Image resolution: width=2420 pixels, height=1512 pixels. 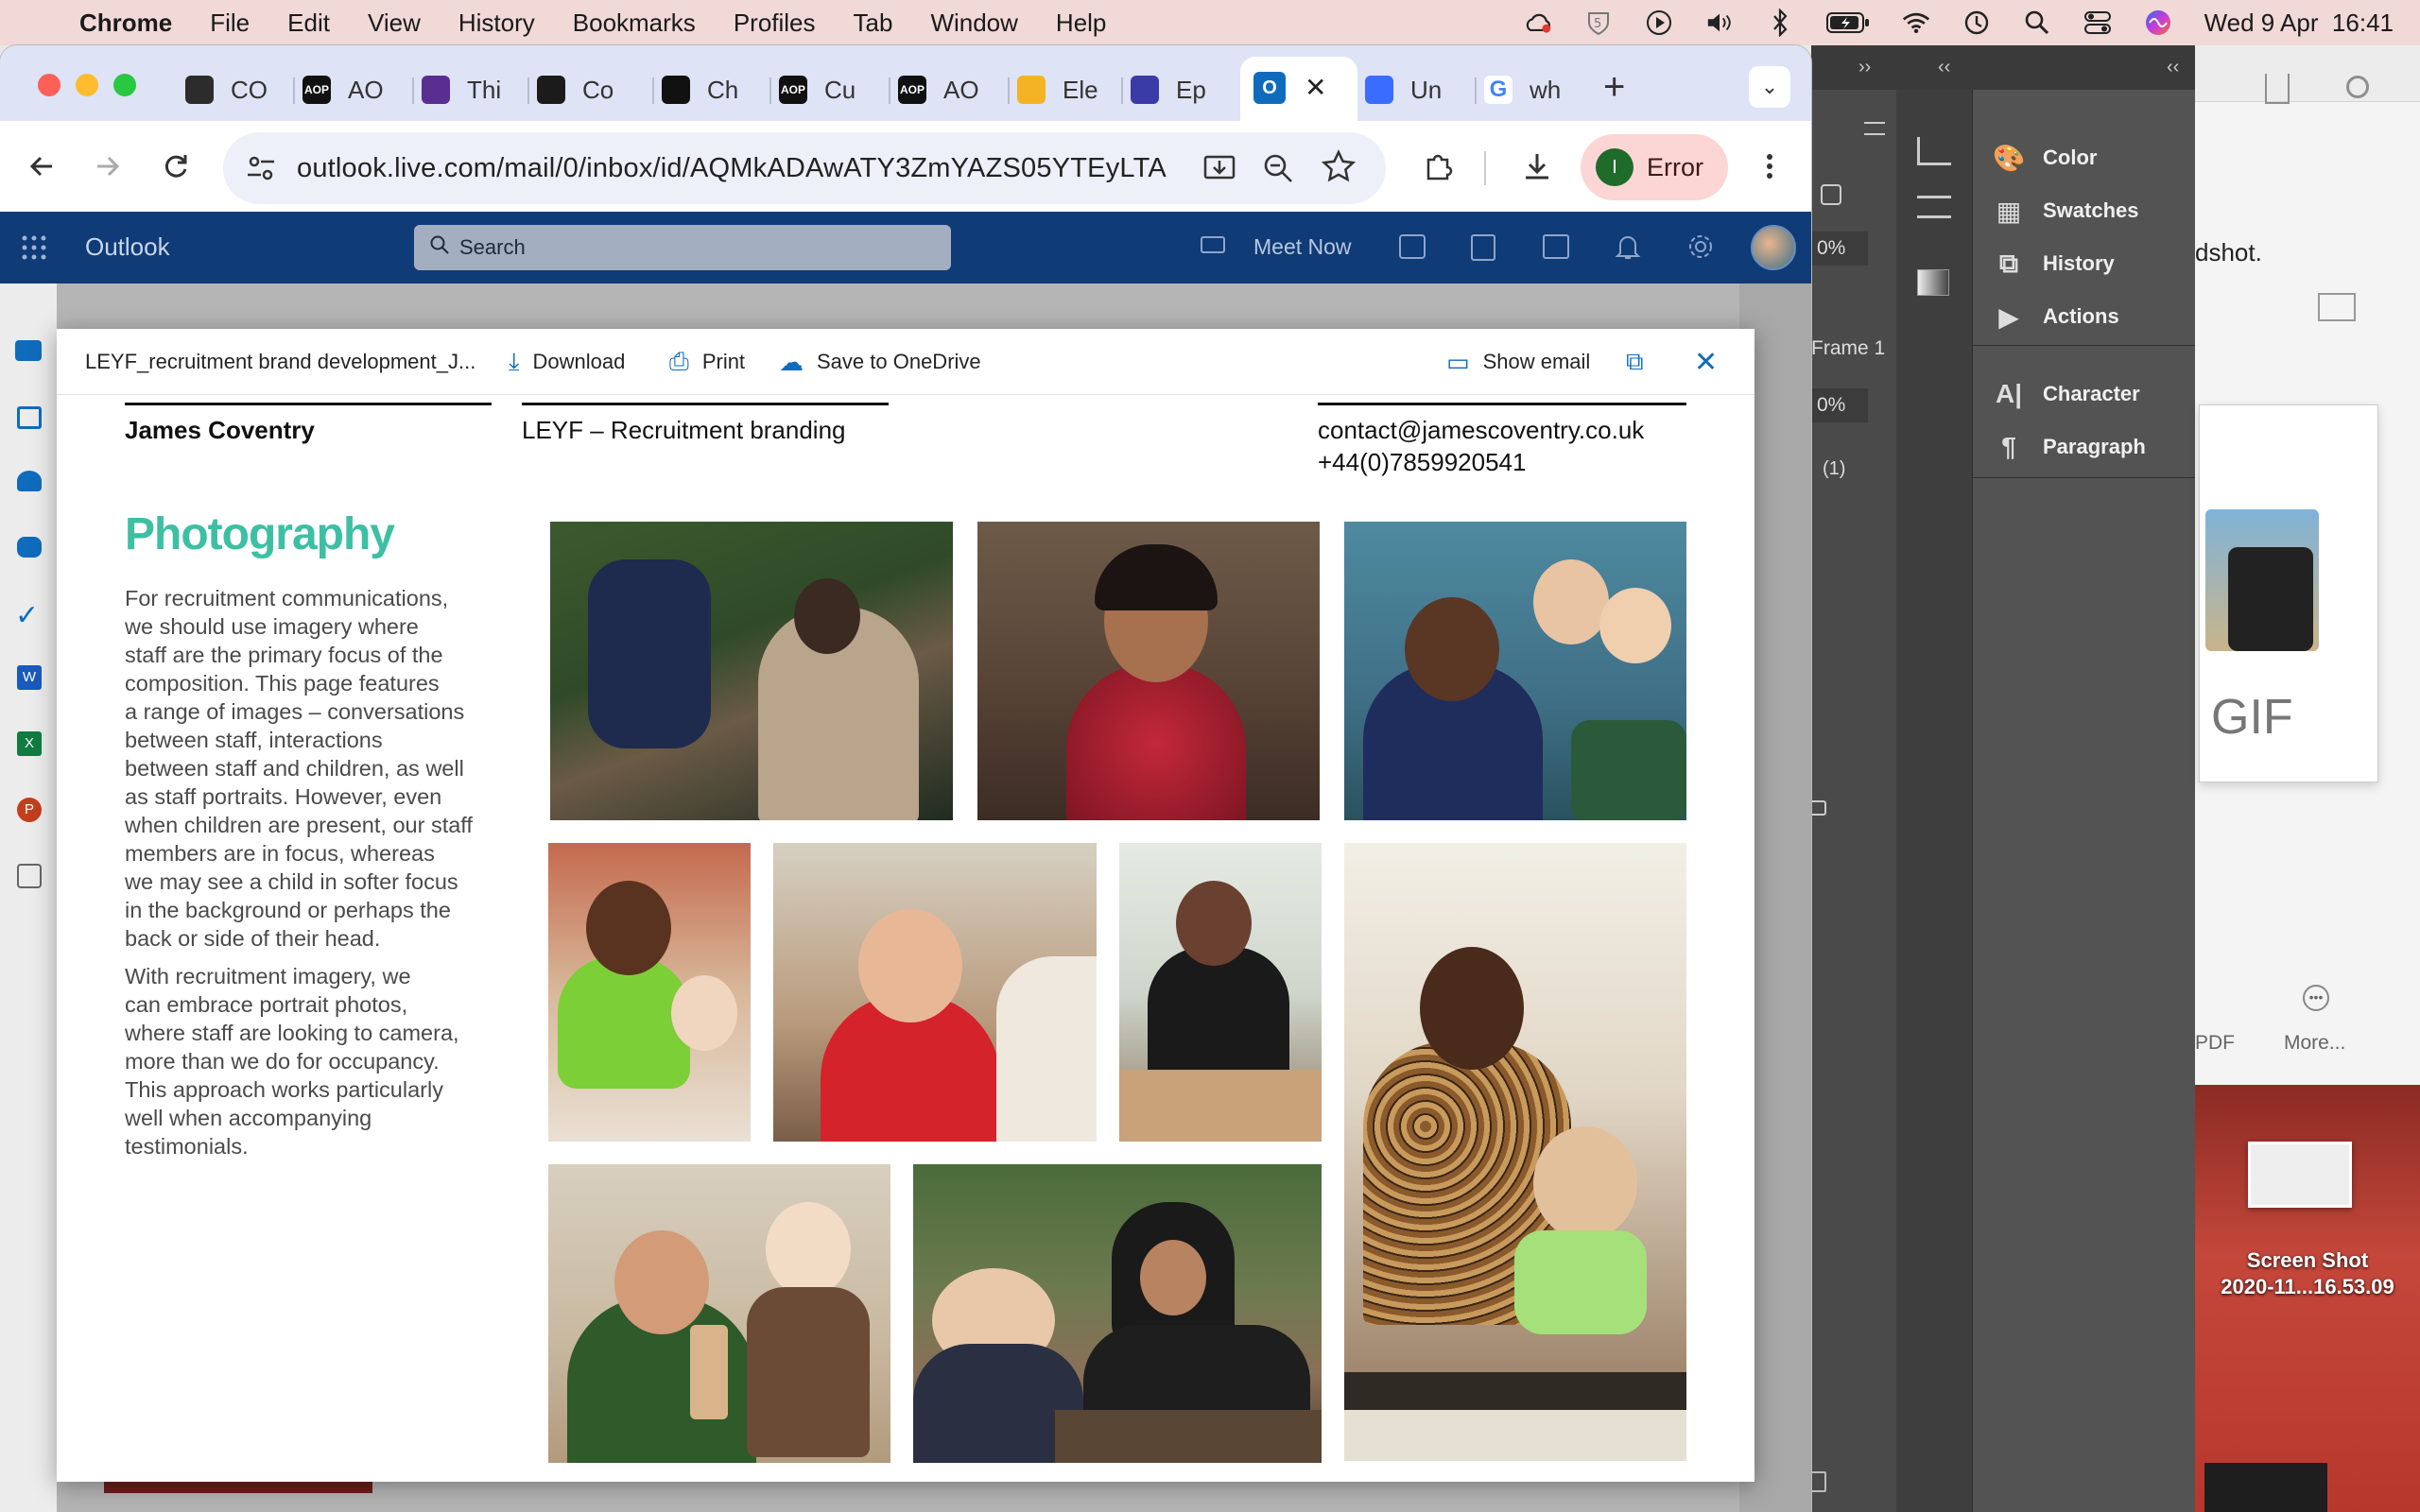 I want to click on expand-panels-icon-2: ‹‹, so click(x=2173, y=67).